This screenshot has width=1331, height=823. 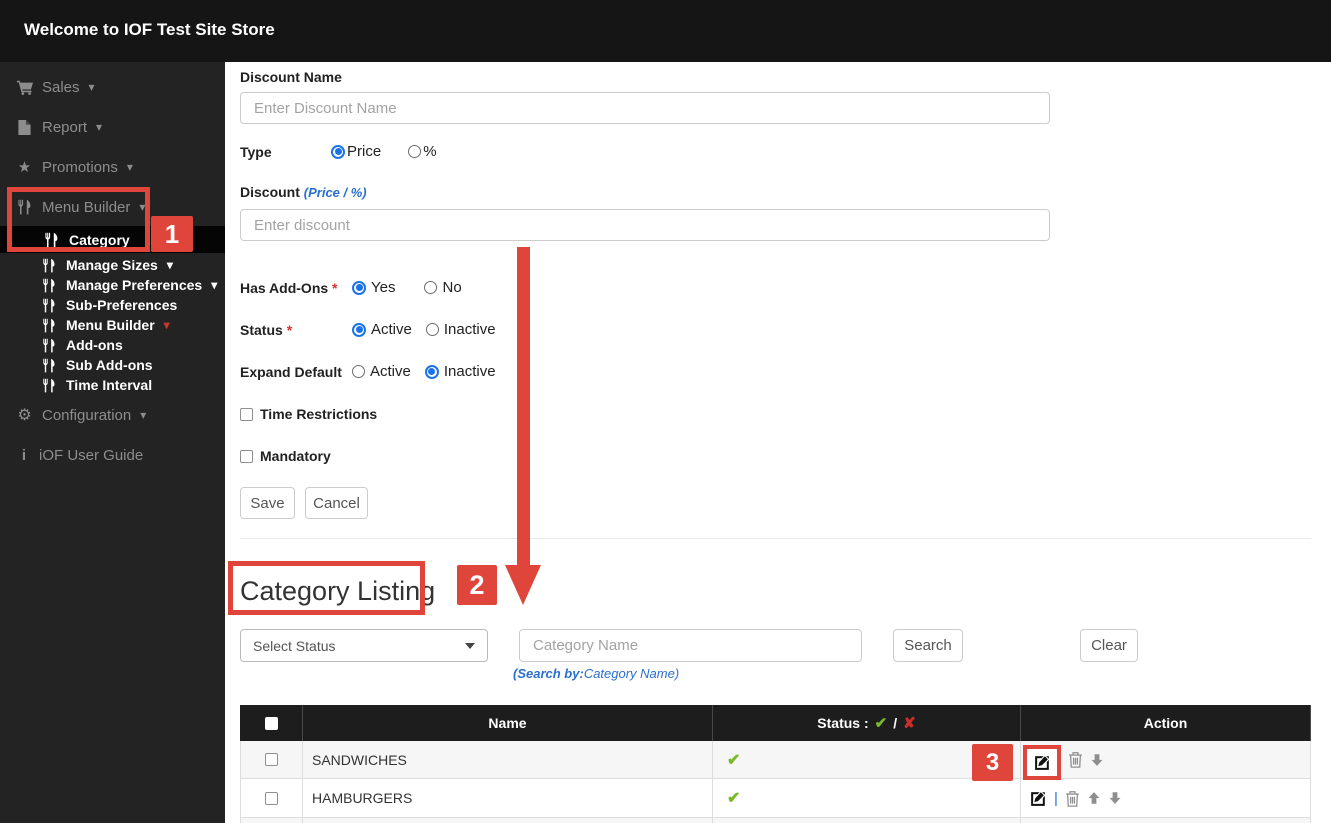 What do you see at coordinates (381, 371) in the screenshot?
I see `expand-default-radio-active: Active` at bounding box center [381, 371].